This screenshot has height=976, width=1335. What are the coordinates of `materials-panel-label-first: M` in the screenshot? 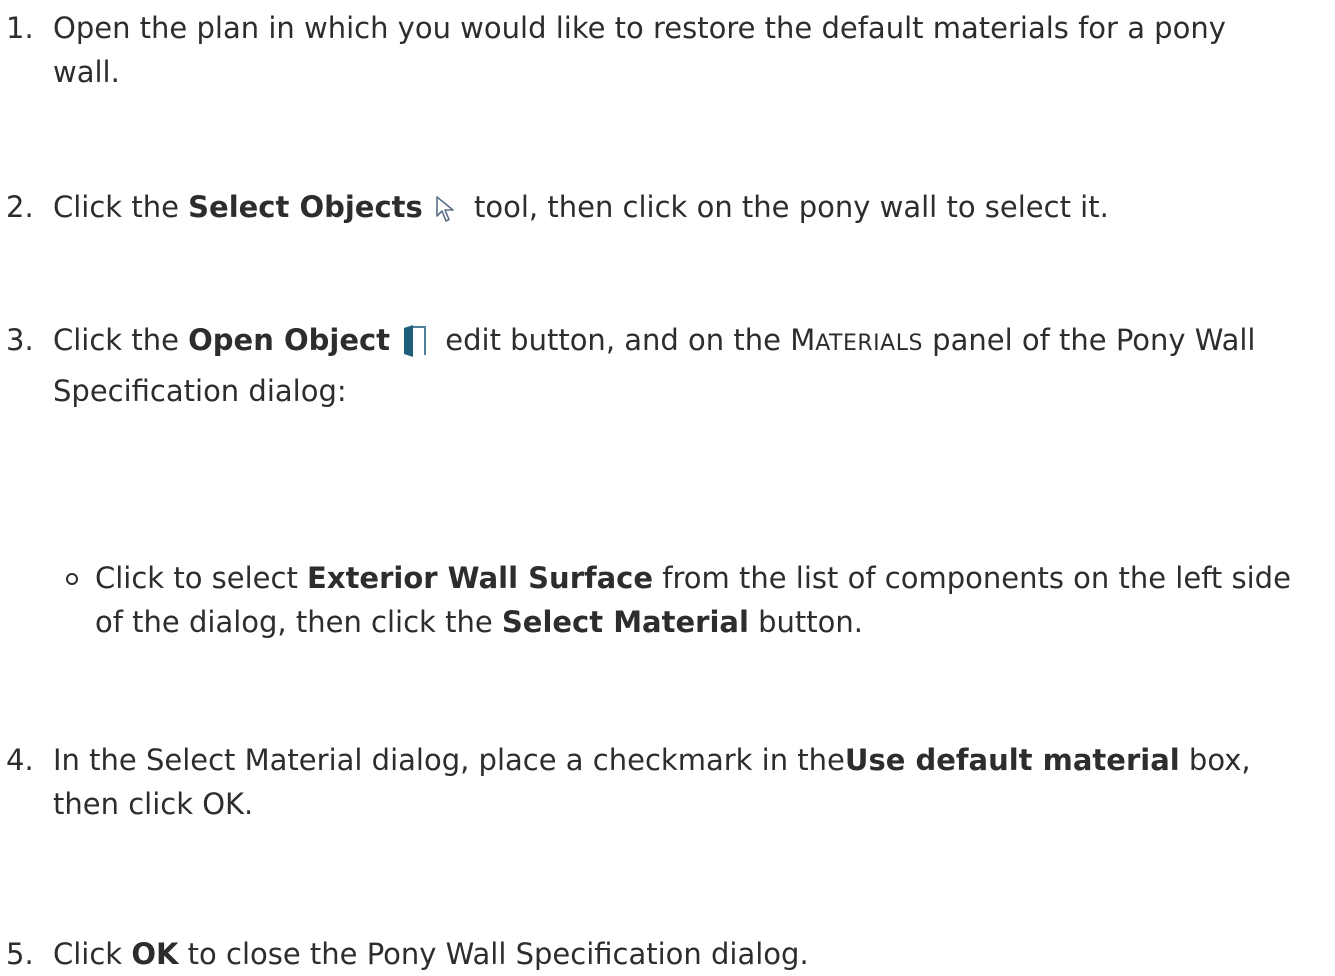 It's located at (803, 340).